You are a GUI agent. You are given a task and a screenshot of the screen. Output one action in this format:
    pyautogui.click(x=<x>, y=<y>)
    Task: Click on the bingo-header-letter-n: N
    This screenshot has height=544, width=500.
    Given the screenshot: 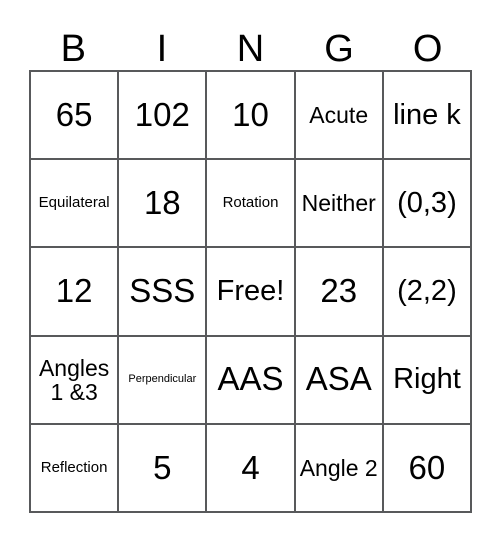 What is the action you would take?
    pyautogui.click(x=250, y=49)
    